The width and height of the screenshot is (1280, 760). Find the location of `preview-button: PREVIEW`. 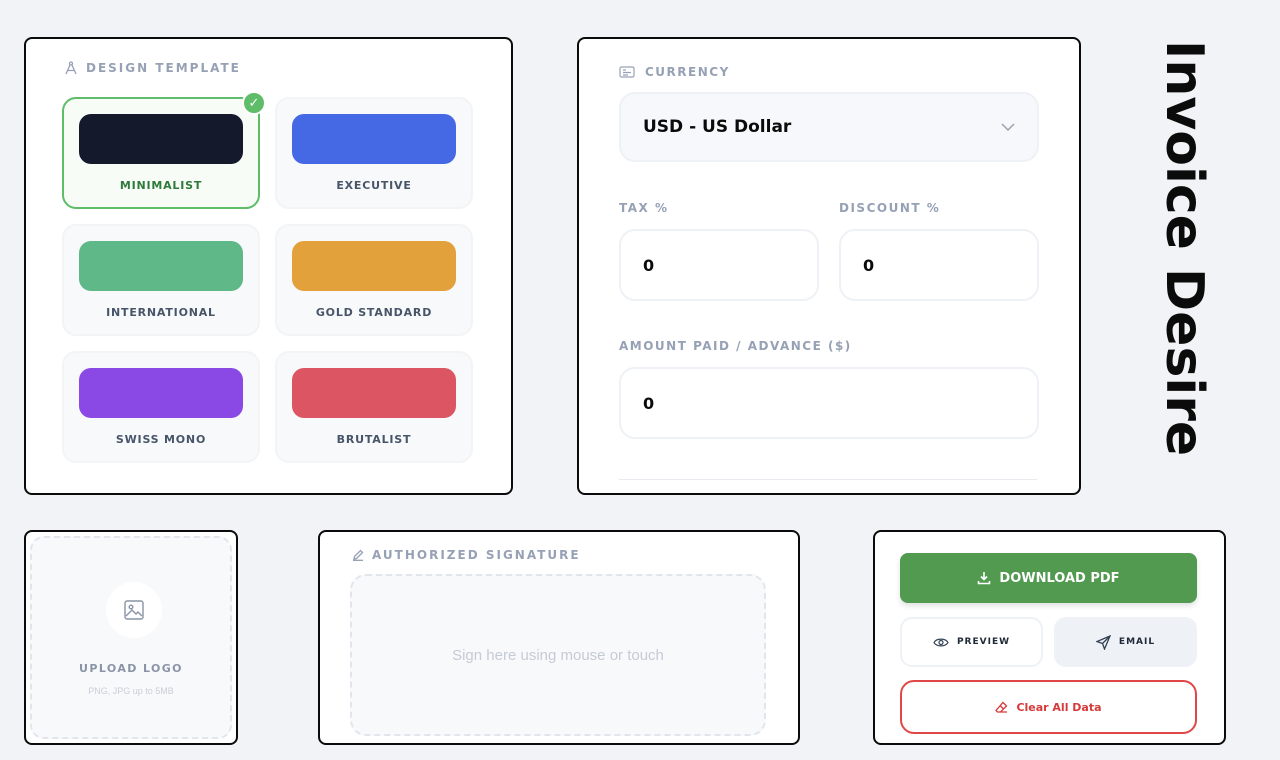

preview-button: PREVIEW is located at coordinates (971, 642).